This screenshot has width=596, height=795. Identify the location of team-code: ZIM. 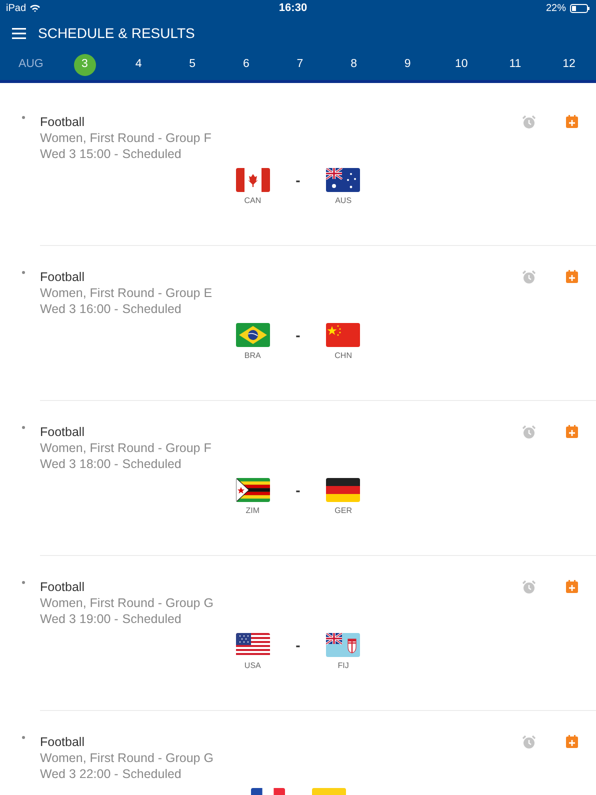
(253, 511).